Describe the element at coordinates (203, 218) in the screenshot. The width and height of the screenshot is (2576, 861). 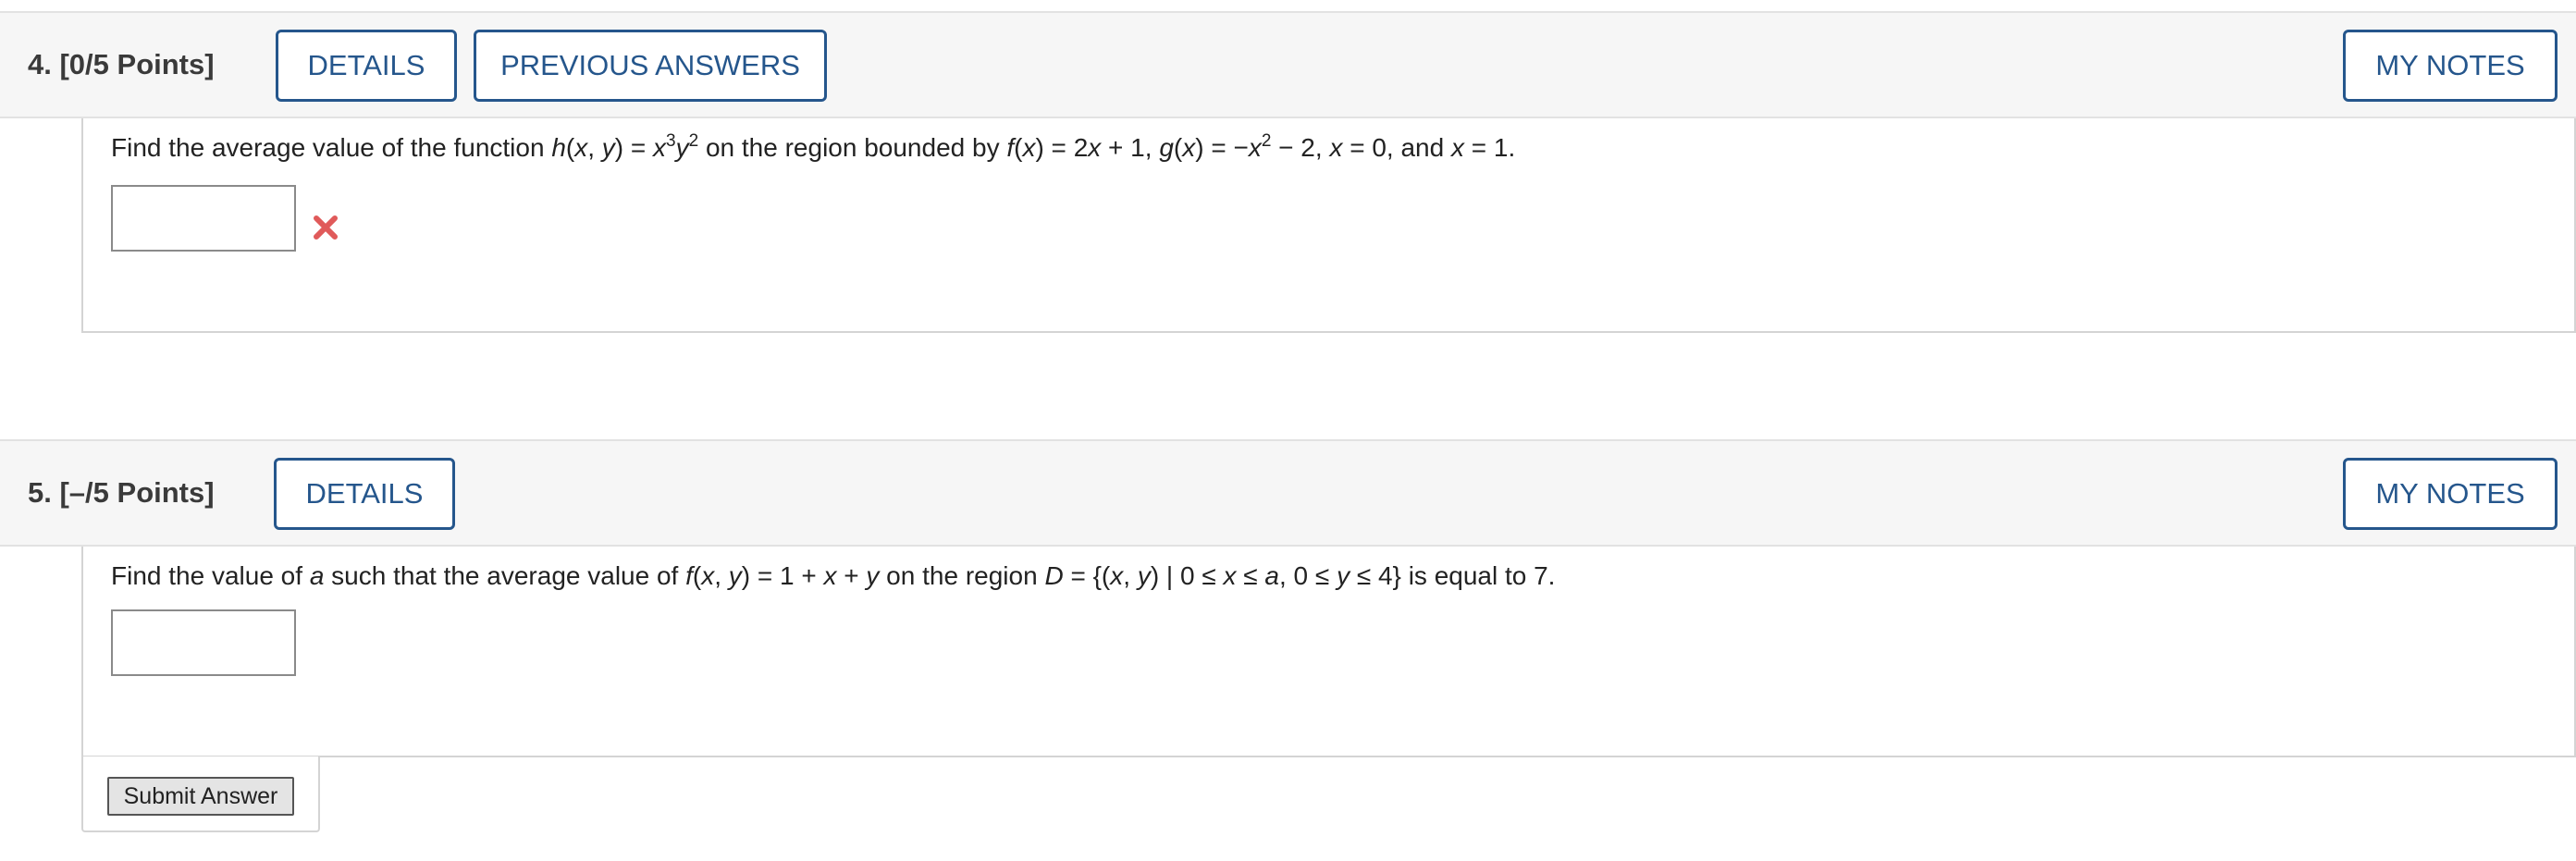
I see `question-4-answer-input` at that location.